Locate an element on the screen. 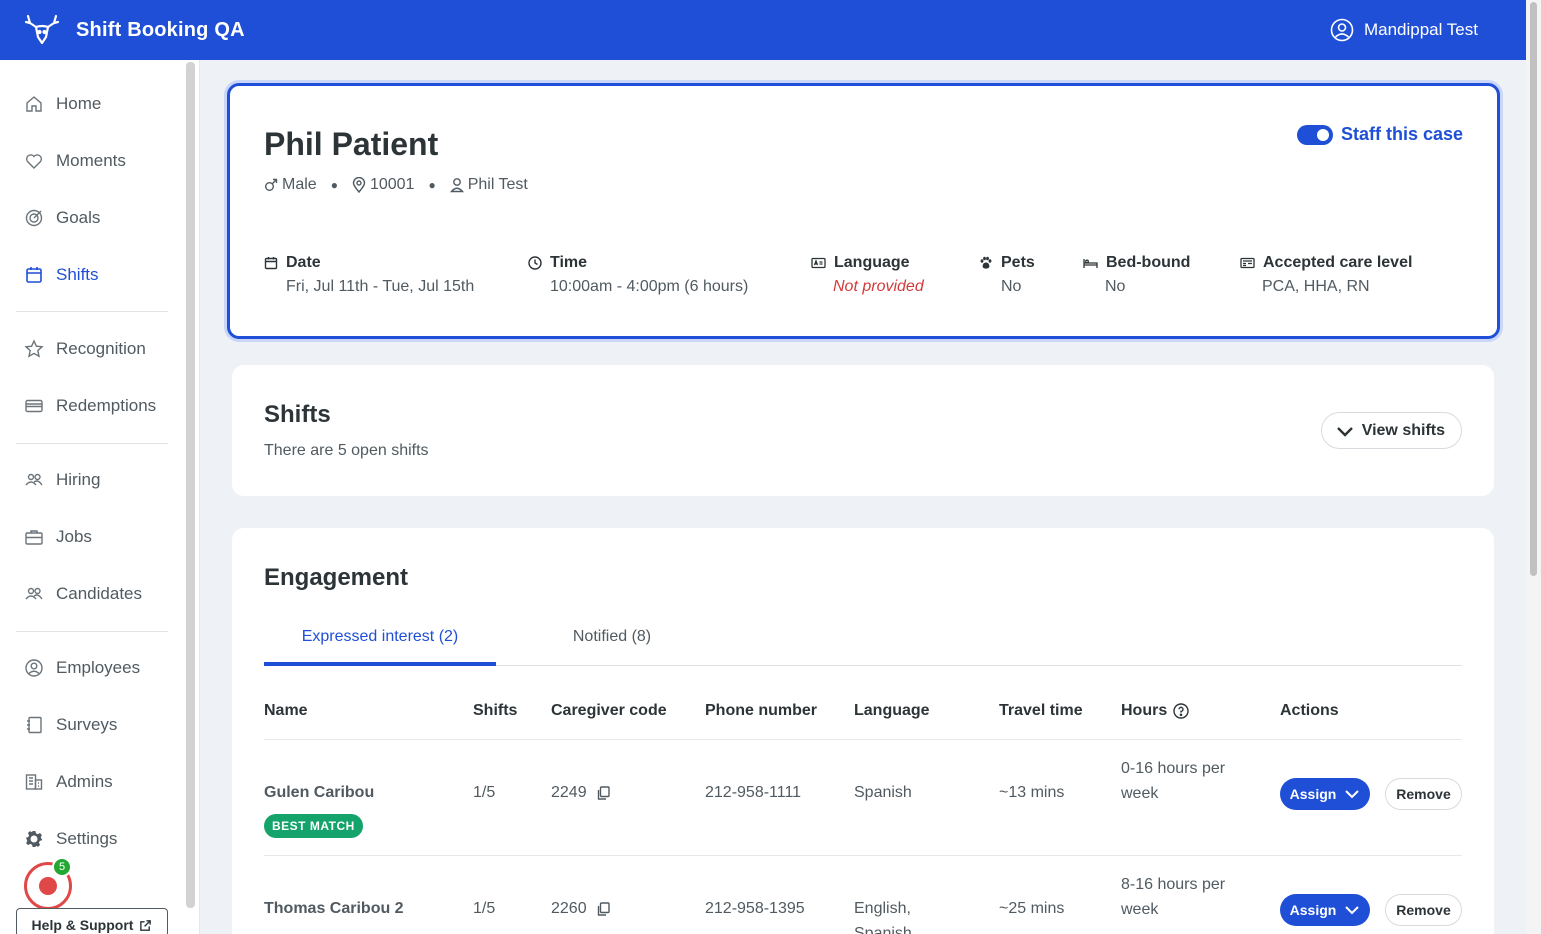  sidebar-item-admins: Admins is located at coordinates (92, 782).